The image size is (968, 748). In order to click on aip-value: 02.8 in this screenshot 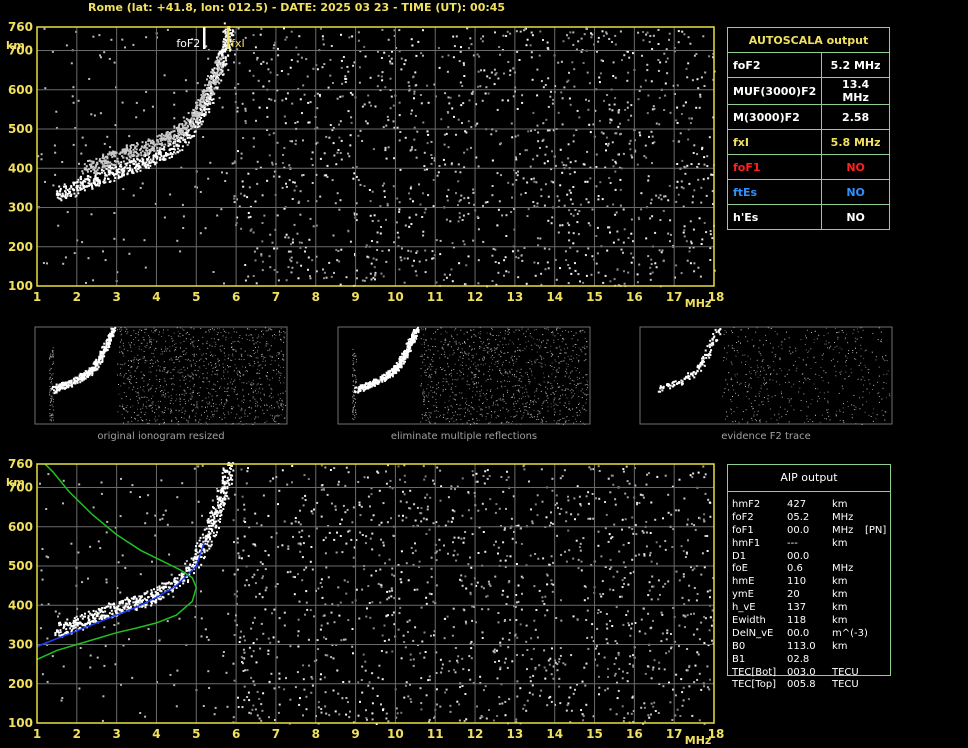, I will do `click(798, 659)`.